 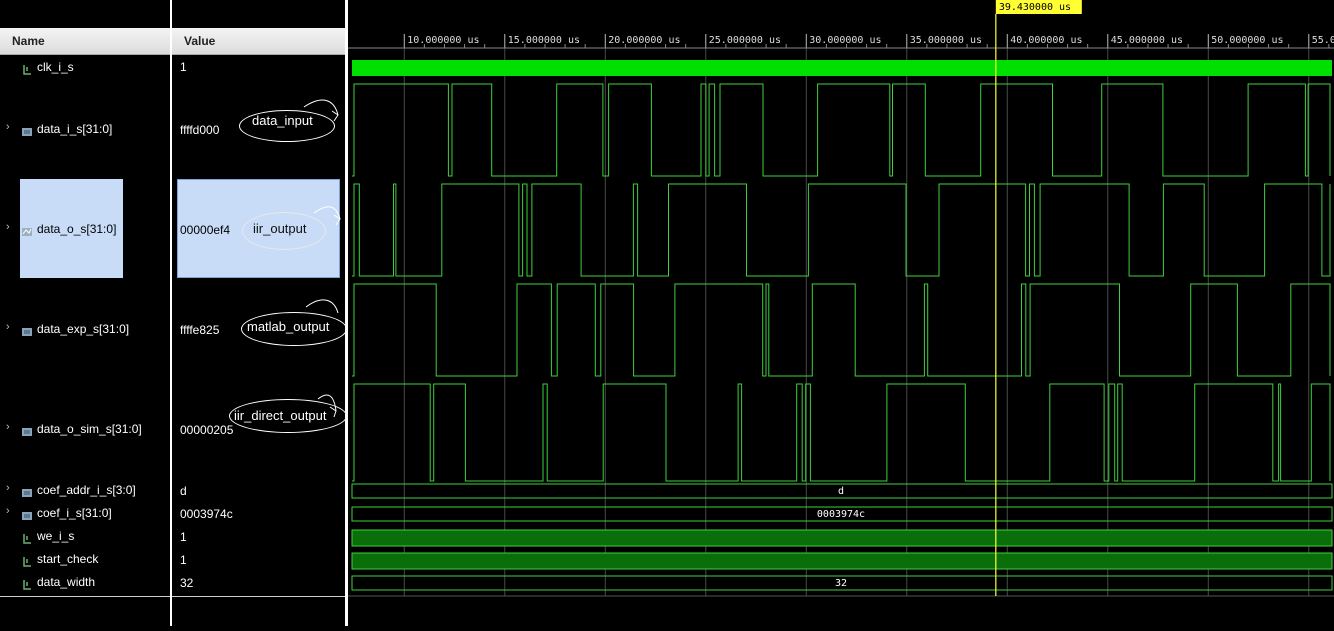 I want to click on cursor-time-label: 39.430000 us, so click(x=1035, y=7).